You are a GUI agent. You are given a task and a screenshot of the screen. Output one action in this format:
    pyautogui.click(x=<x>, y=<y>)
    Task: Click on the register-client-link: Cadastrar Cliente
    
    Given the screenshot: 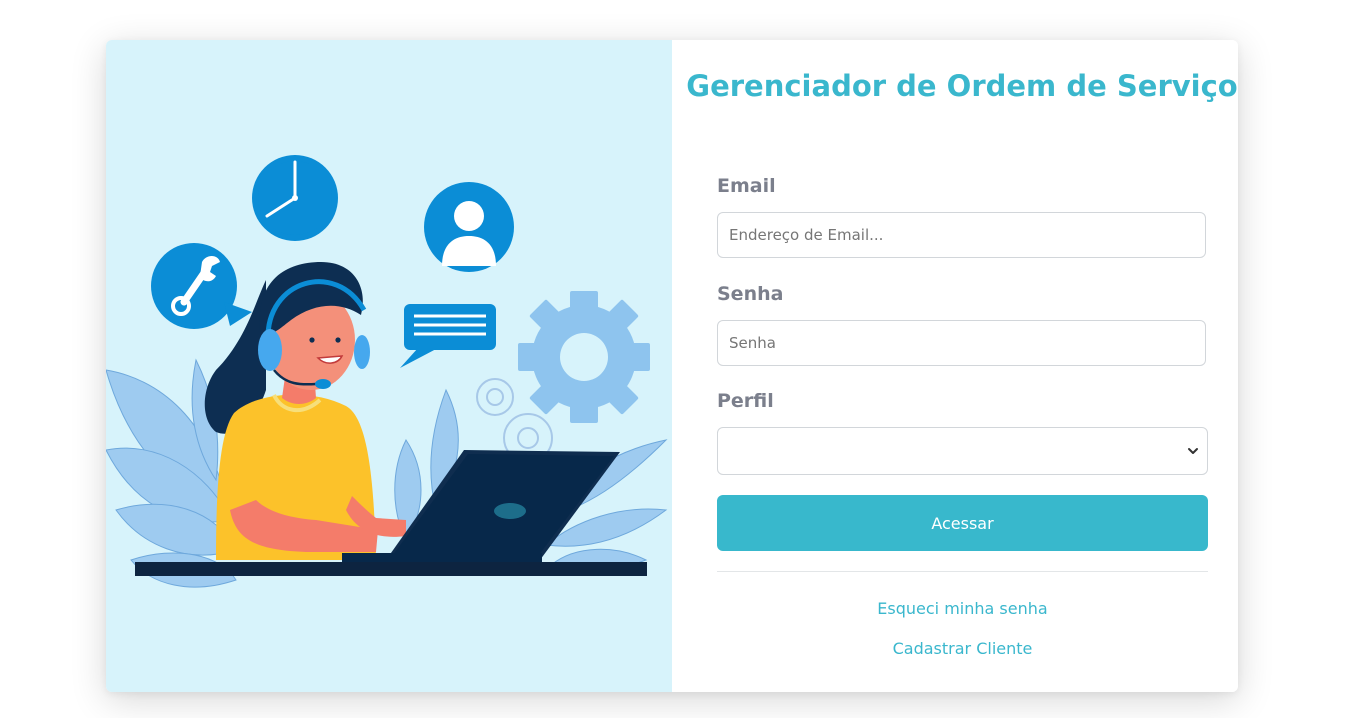 What is the action you would take?
    pyautogui.click(x=962, y=648)
    